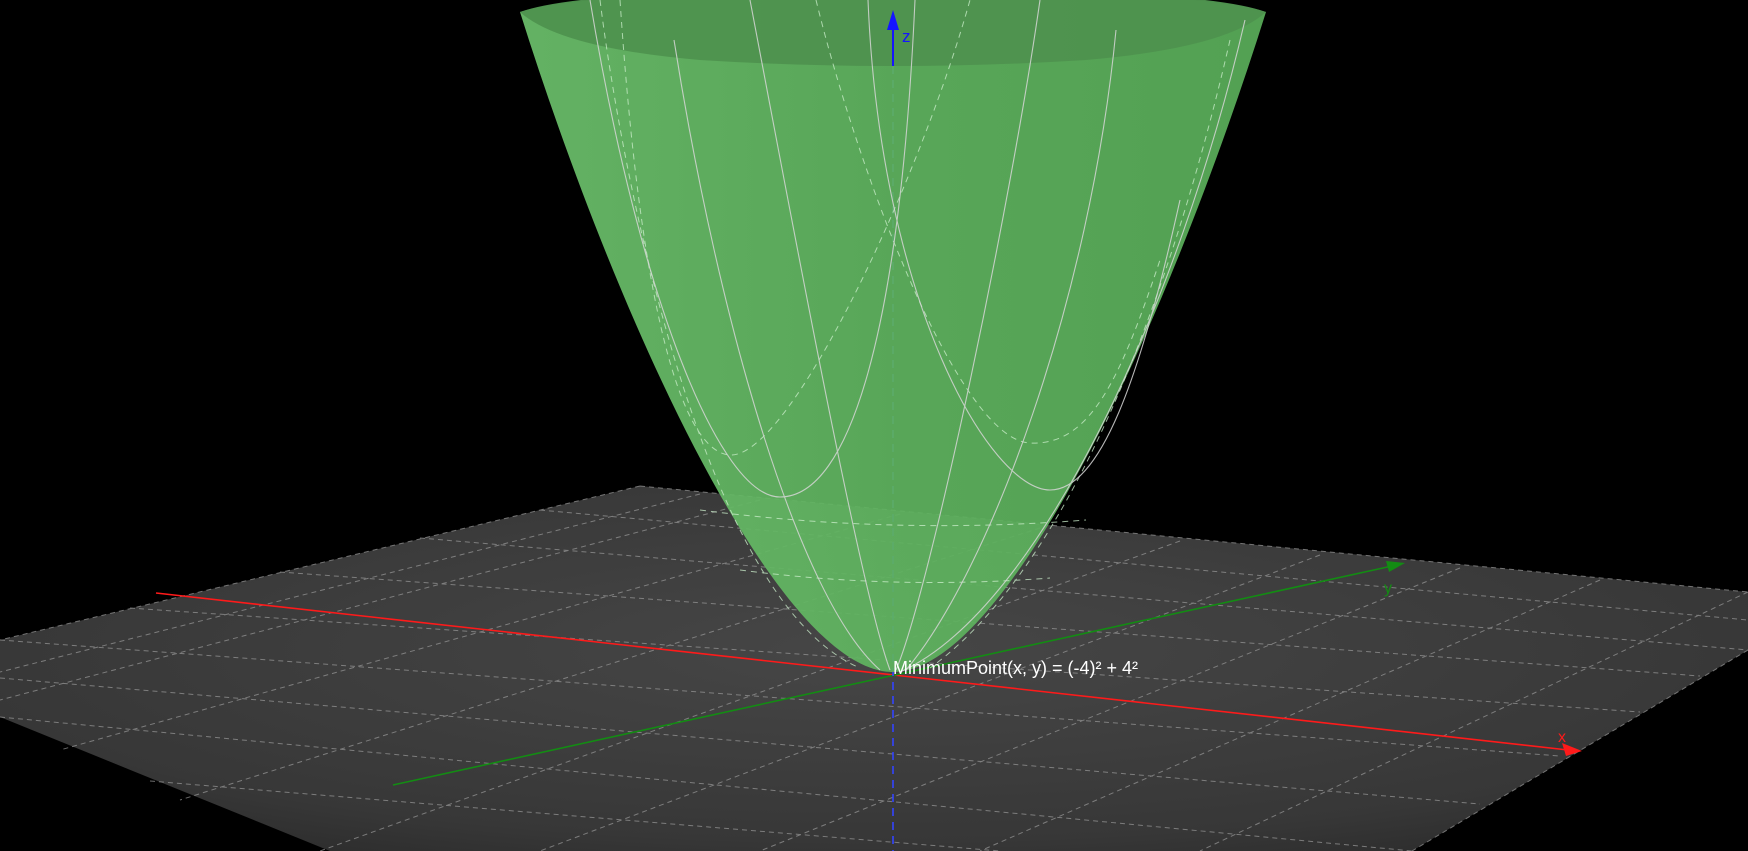  I want to click on y-axis-label: y, so click(1388, 588).